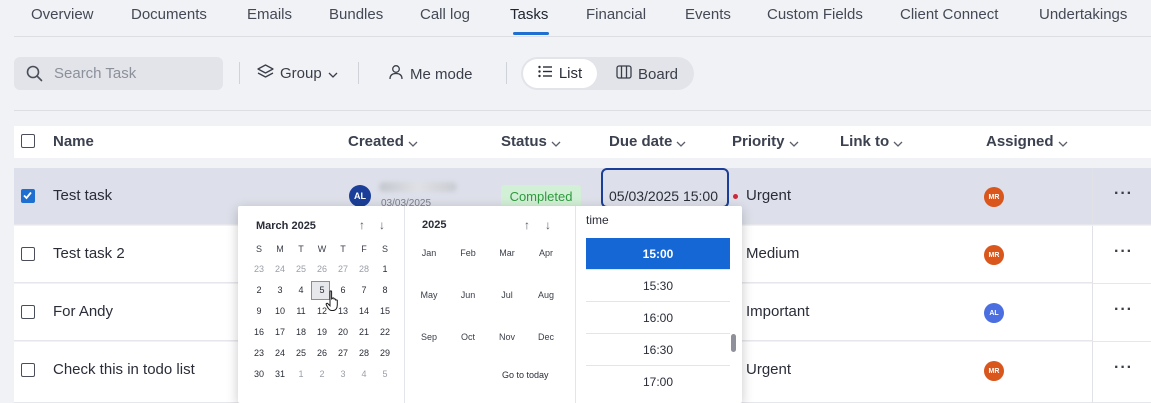 The width and height of the screenshot is (1151, 403). Describe the element at coordinates (546, 253) in the screenshot. I see `month-option: Apr` at that location.